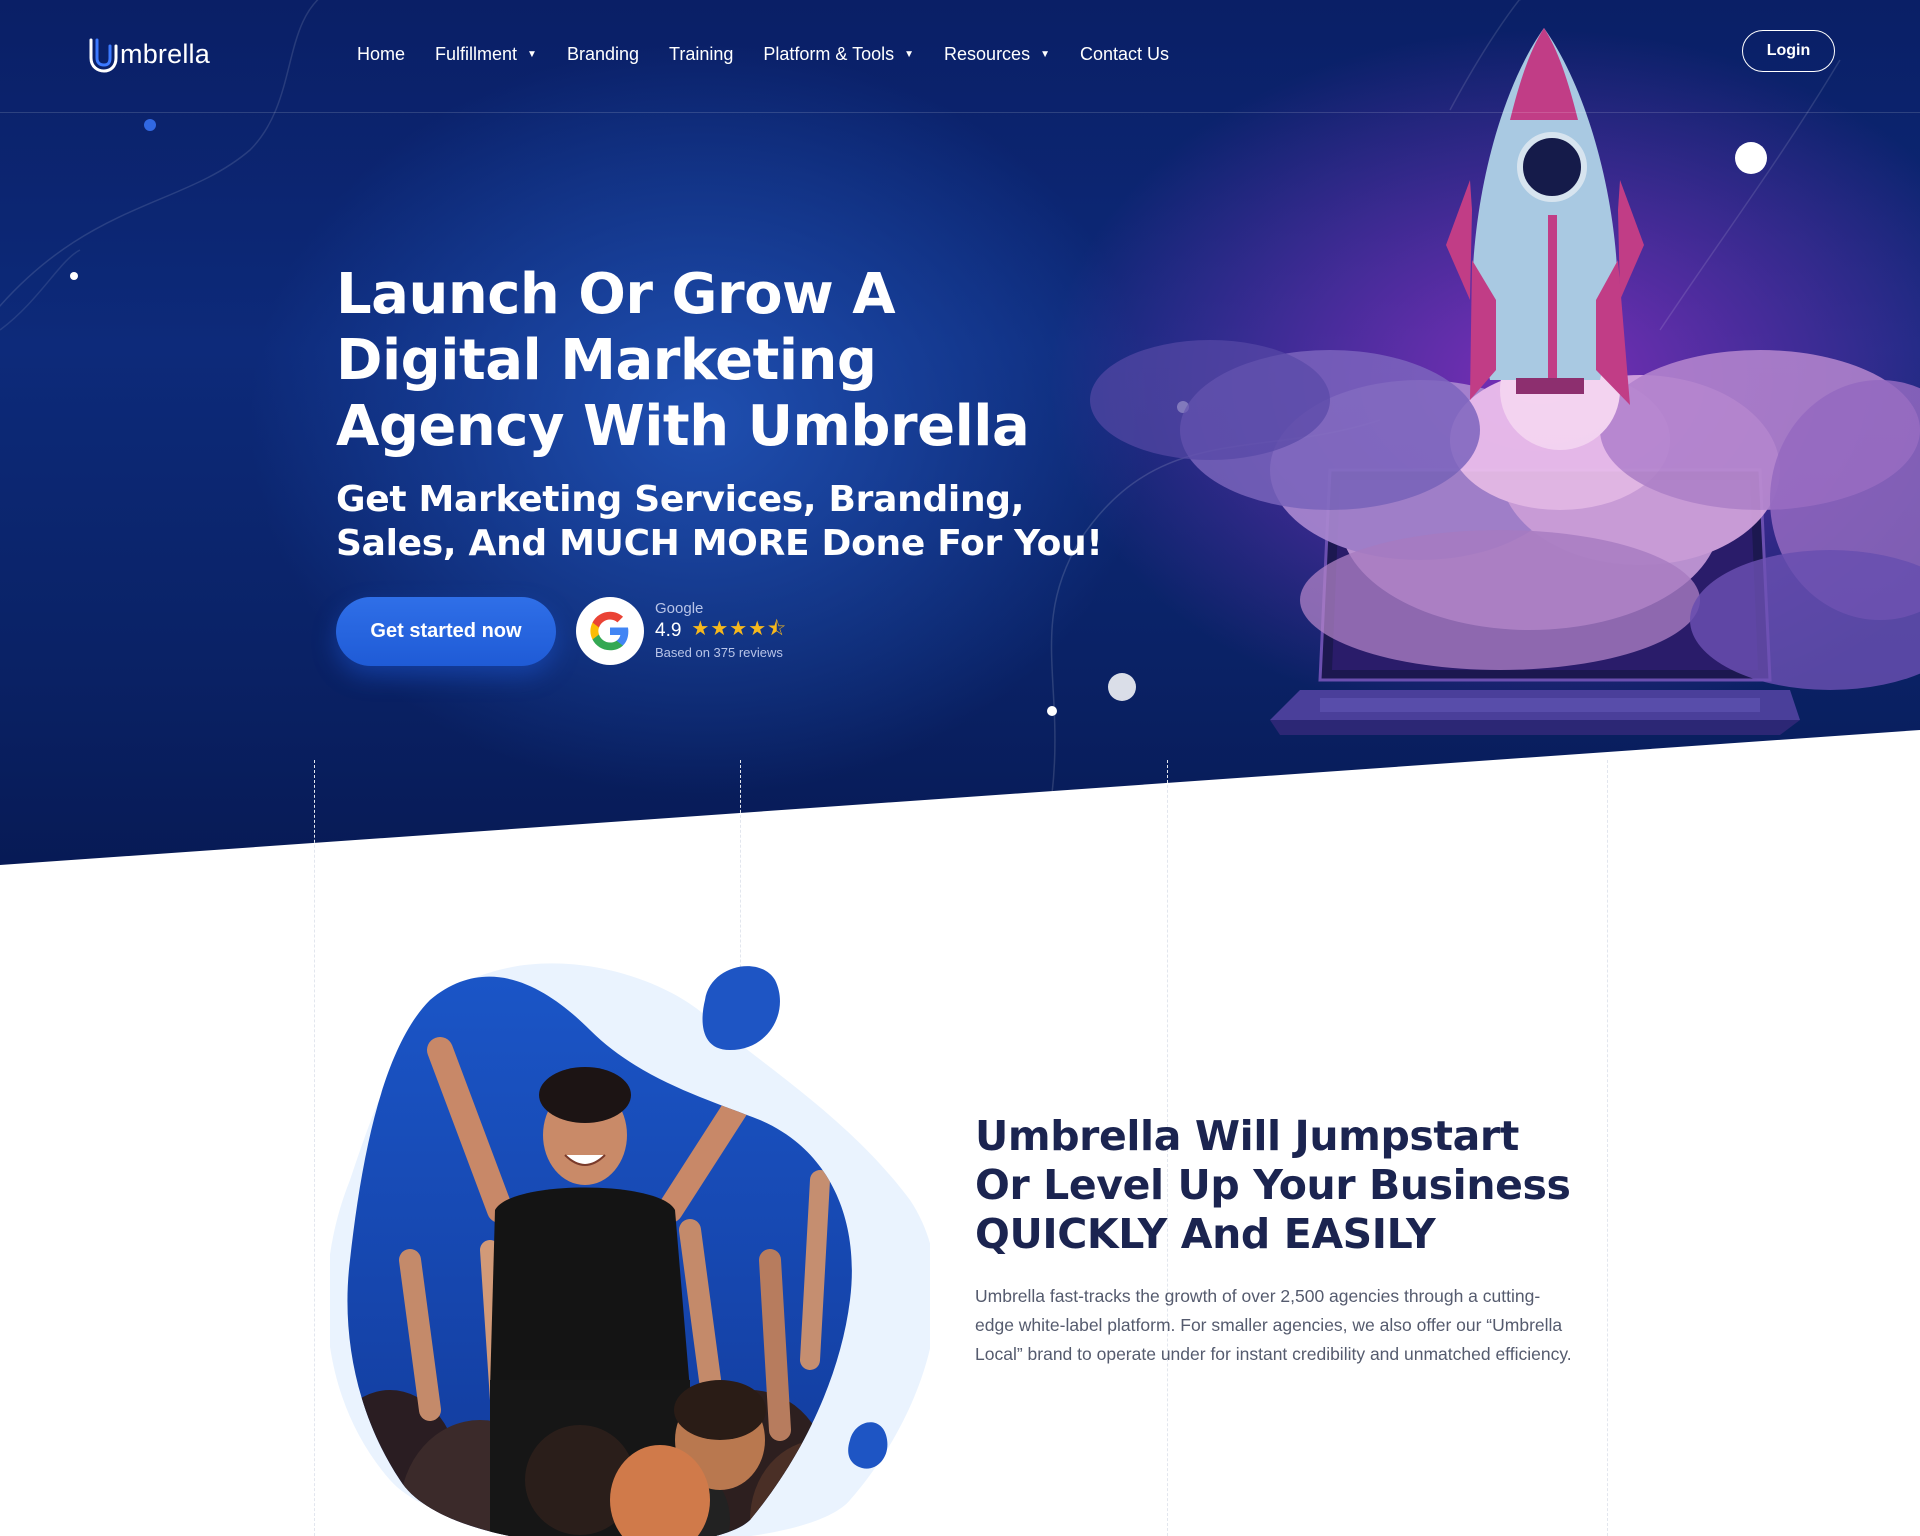  What do you see at coordinates (610, 631) in the screenshot?
I see `google-icon` at bounding box center [610, 631].